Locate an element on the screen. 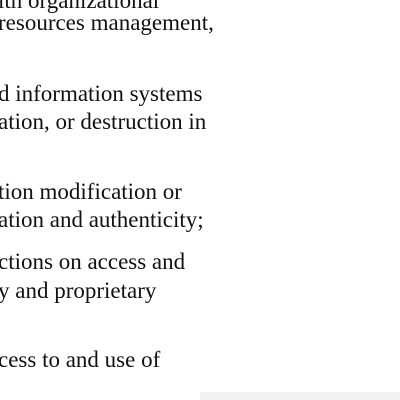 This screenshot has width=400, height=400. text-line: y and proprietary is located at coordinates (78, 290).